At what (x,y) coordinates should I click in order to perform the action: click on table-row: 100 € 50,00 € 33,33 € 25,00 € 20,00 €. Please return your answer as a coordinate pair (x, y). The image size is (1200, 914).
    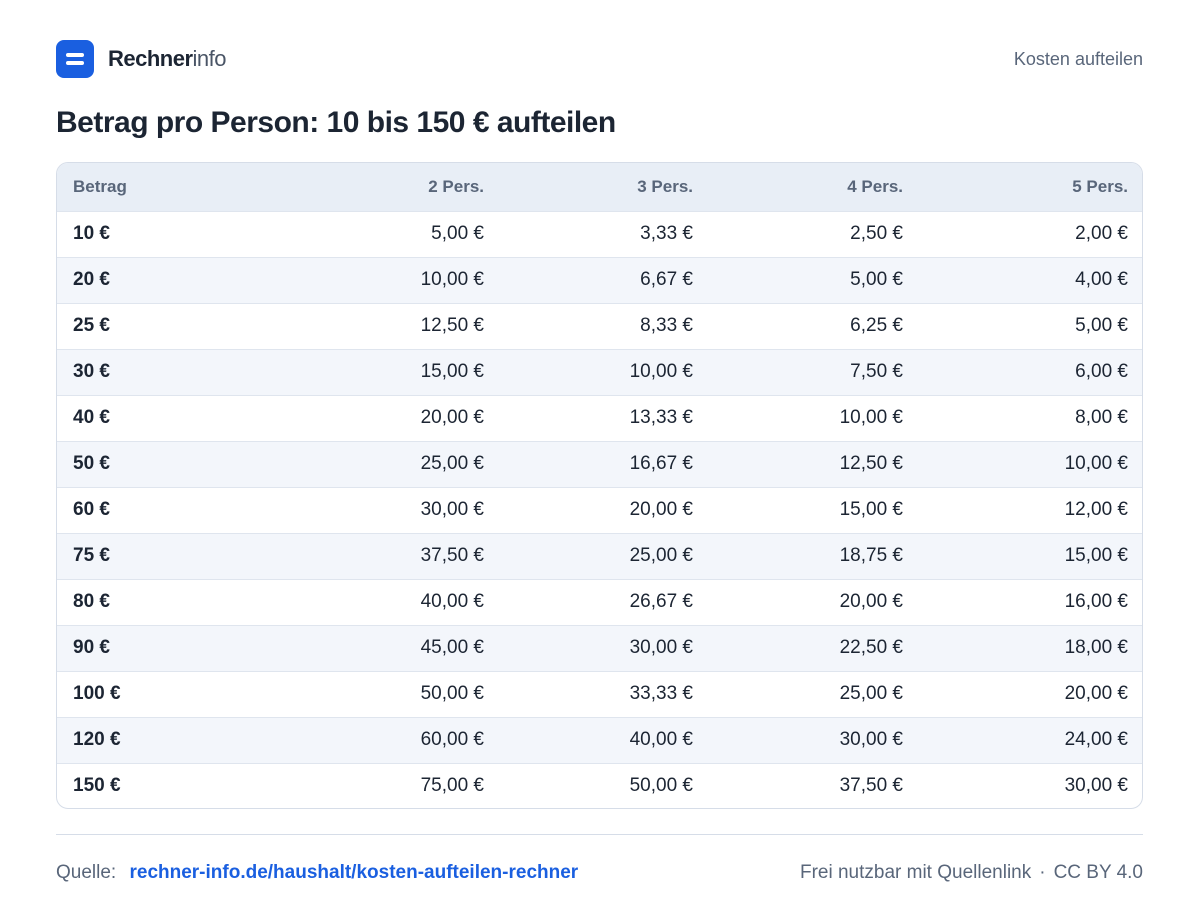
    Looking at the image, I should click on (599, 694).